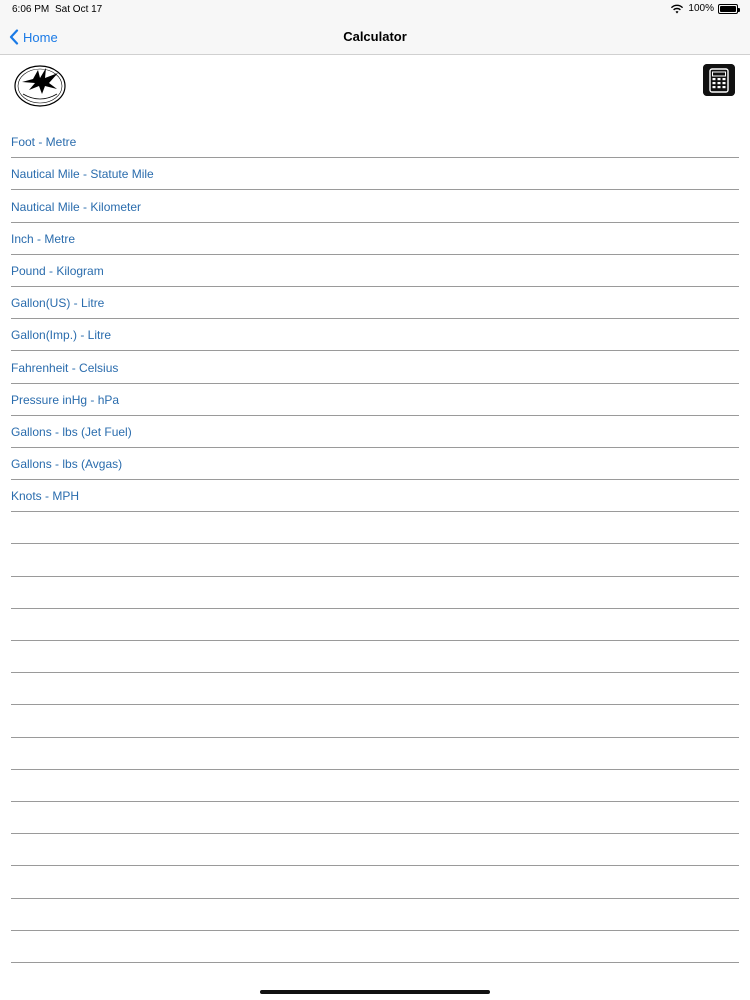  I want to click on conversion-label: Foot - Metre, so click(44, 142).